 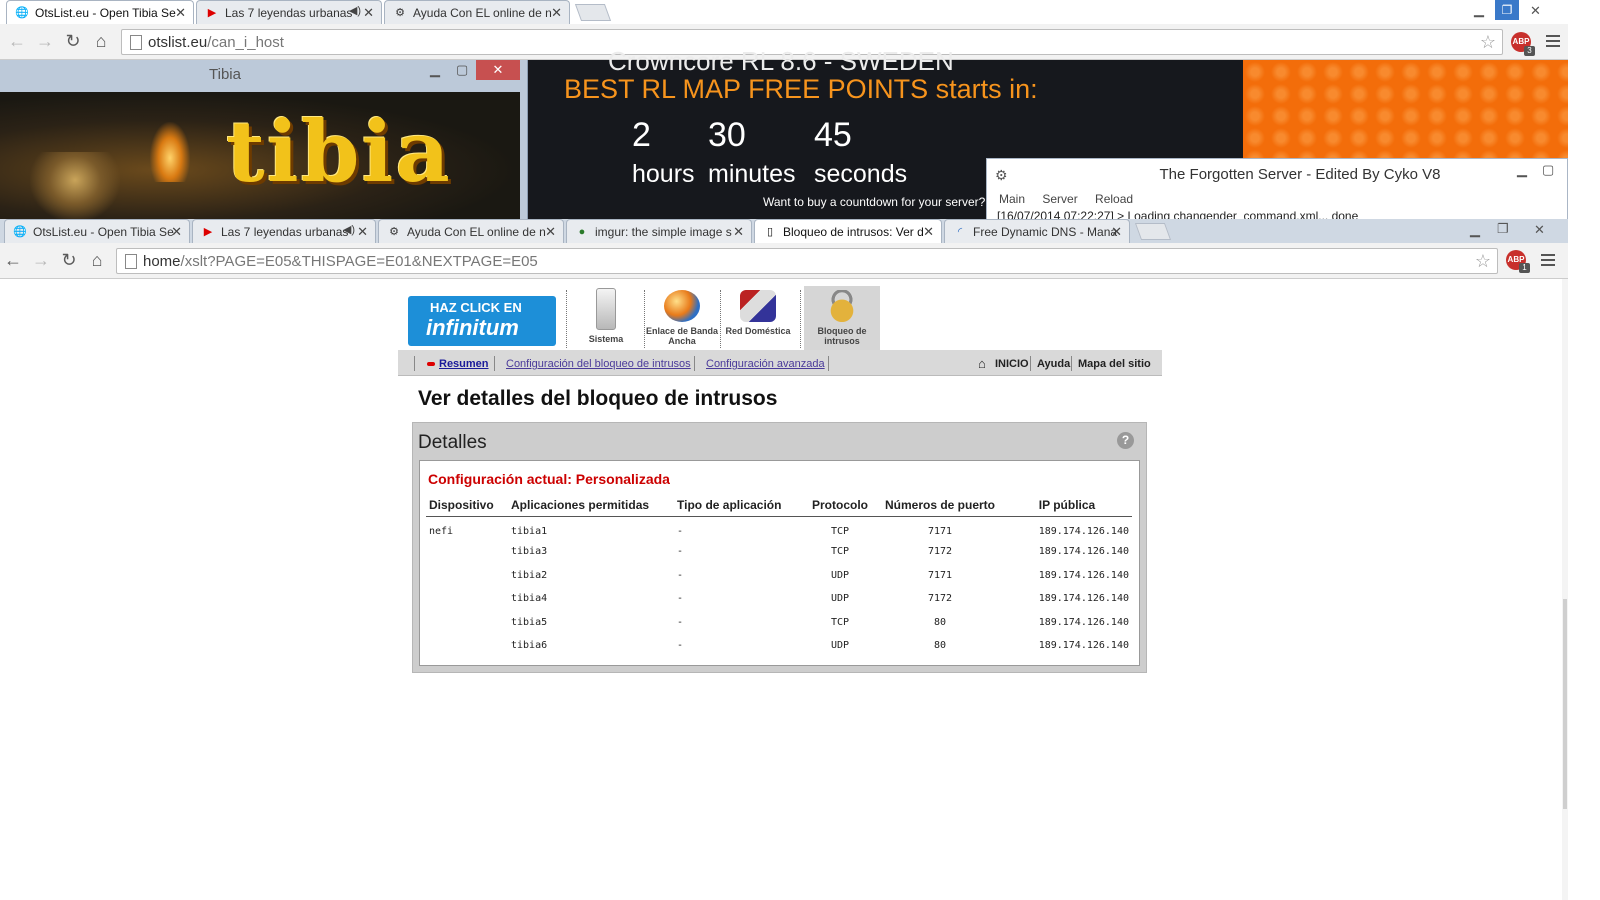 I want to click on cell-aplicacion: tibia6, so click(x=529, y=646).